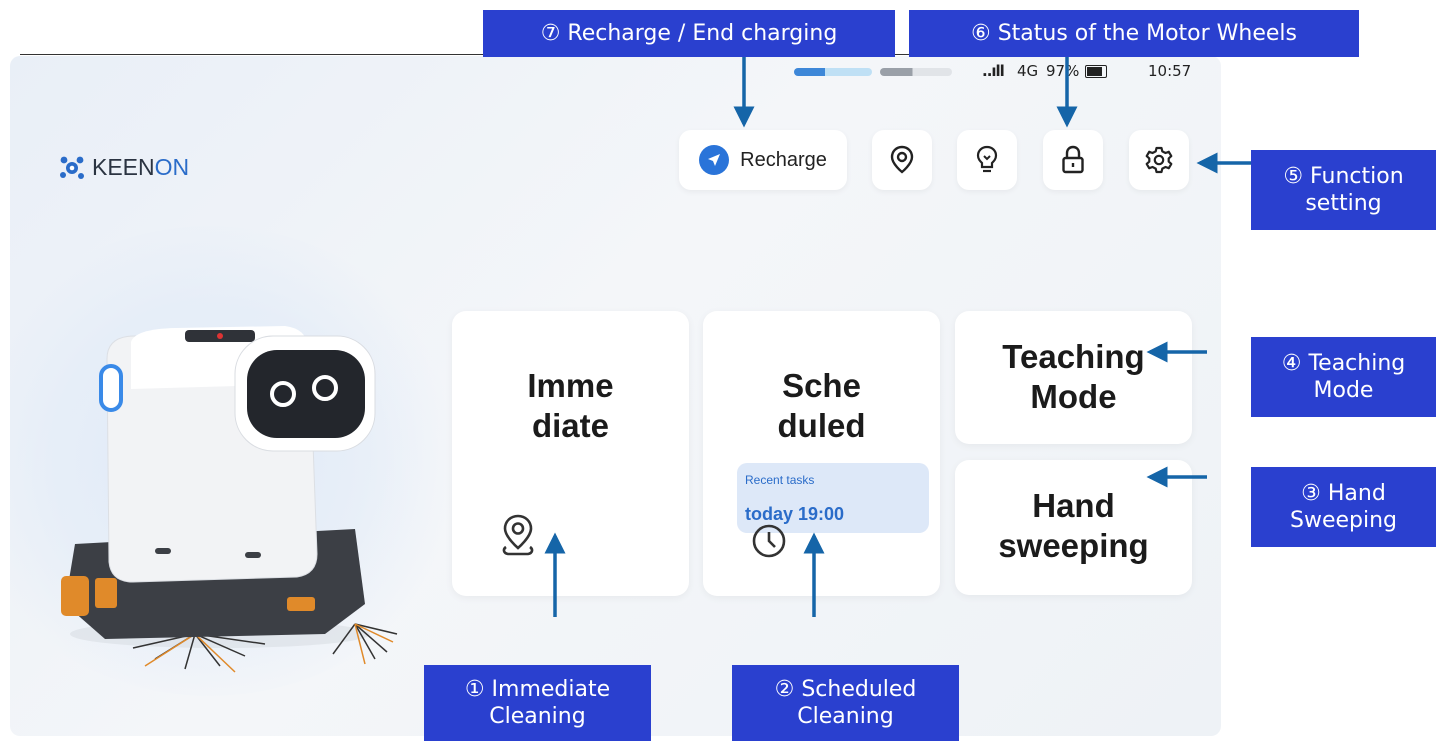  I want to click on callout-hand-line2: Sweeping, so click(1343, 520).